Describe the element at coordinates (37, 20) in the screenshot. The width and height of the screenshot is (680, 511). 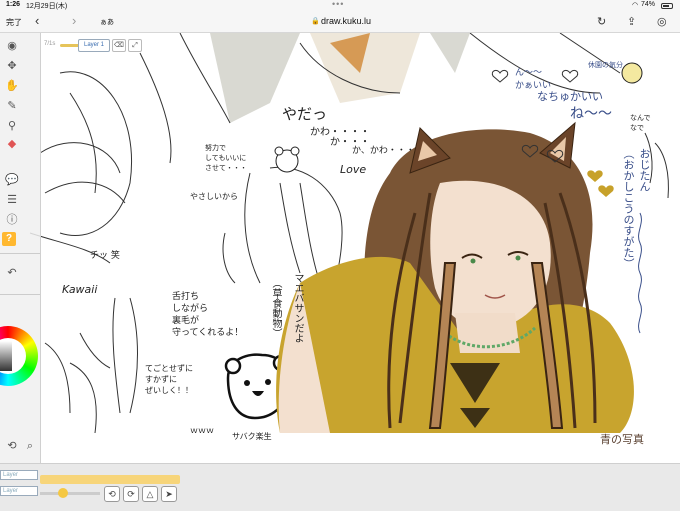
I see `back-arrow-icon: ‹` at that location.